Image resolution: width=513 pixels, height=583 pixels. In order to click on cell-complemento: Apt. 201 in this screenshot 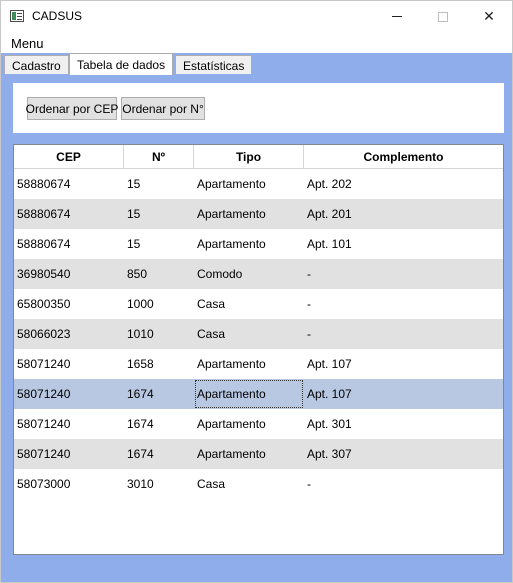, I will do `click(403, 214)`.